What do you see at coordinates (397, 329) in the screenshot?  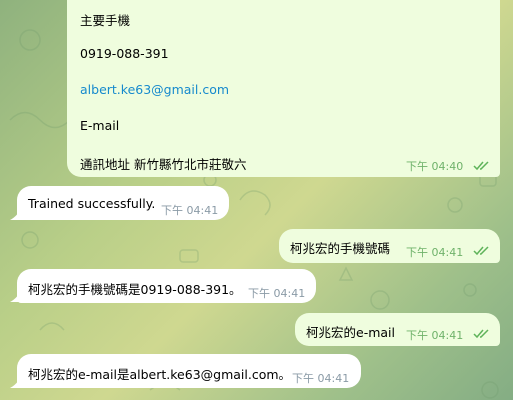 I see `outgoing-message-bubble: 柯兆宏的e-mail 下午 04:41` at bounding box center [397, 329].